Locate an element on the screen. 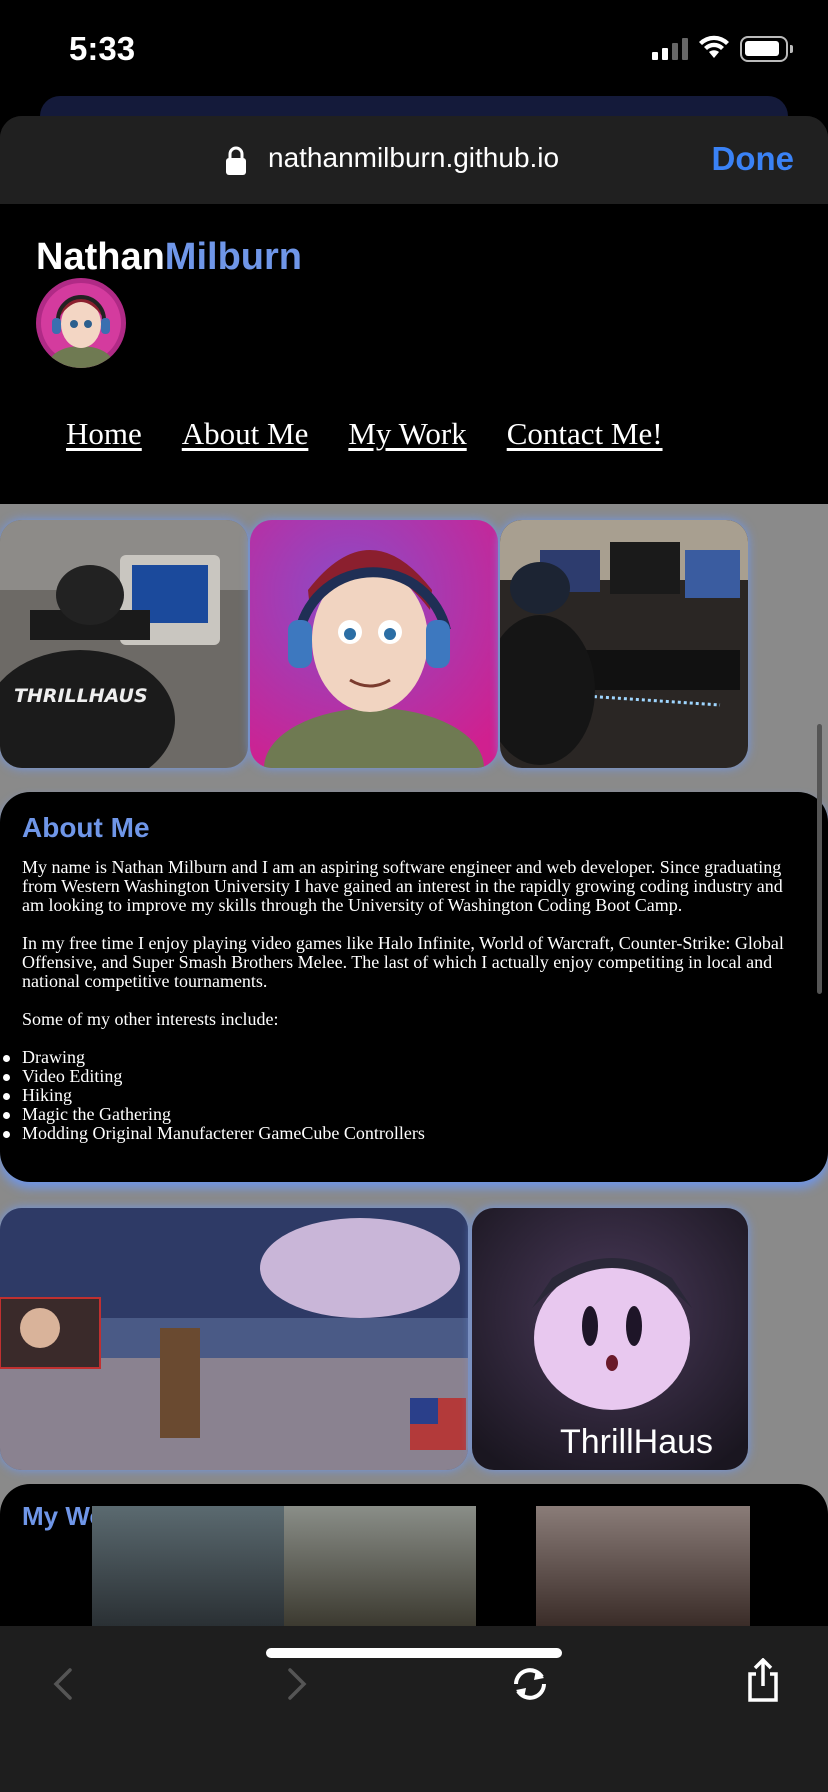 Image resolution: width=828 pixels, height=1792 pixels. photo-gaming-setup is located at coordinates (624, 644).